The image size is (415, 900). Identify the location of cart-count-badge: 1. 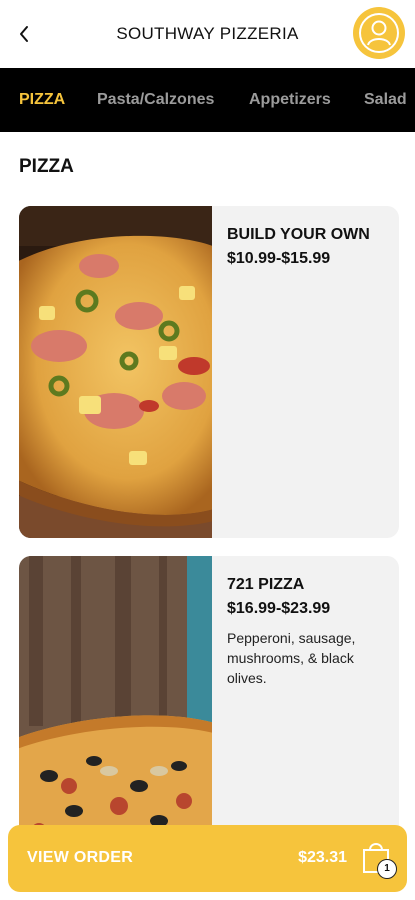
(387, 869).